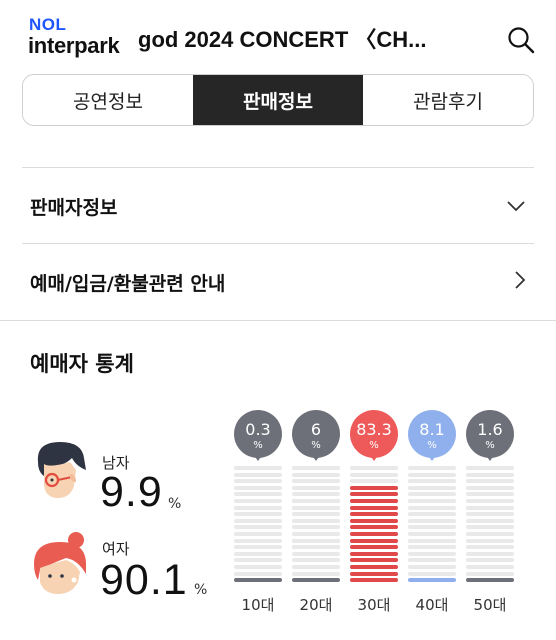  What do you see at coordinates (278, 282) in the screenshot?
I see `booking-guide-row: 예매/입금/환불관련 안내` at bounding box center [278, 282].